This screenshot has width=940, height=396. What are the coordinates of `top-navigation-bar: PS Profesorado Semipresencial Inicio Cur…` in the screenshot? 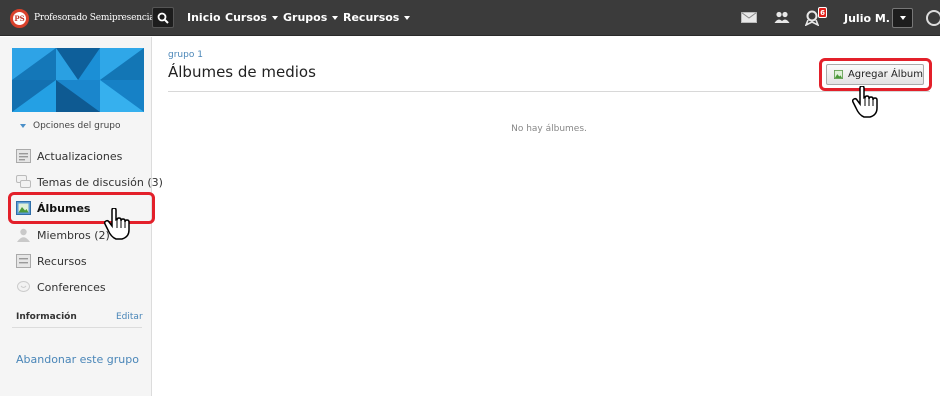 It's located at (470, 18).